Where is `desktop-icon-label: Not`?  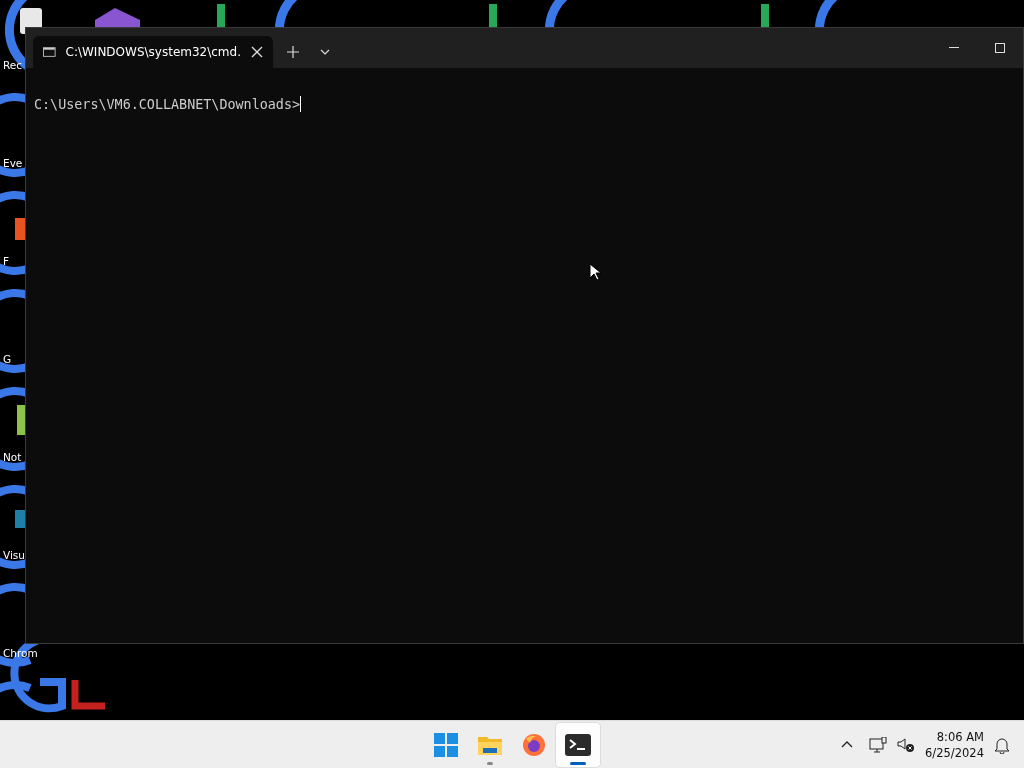 desktop-icon-label: Not is located at coordinates (12, 457).